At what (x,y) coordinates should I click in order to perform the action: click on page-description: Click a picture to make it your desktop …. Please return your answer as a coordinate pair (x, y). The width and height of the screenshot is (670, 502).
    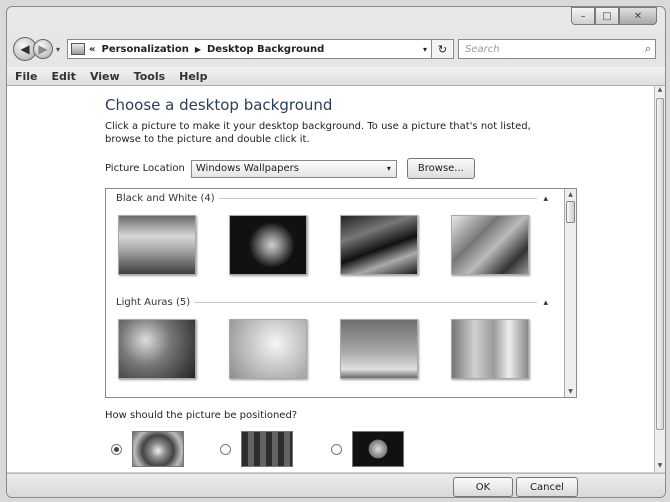
    Looking at the image, I should click on (318, 133).